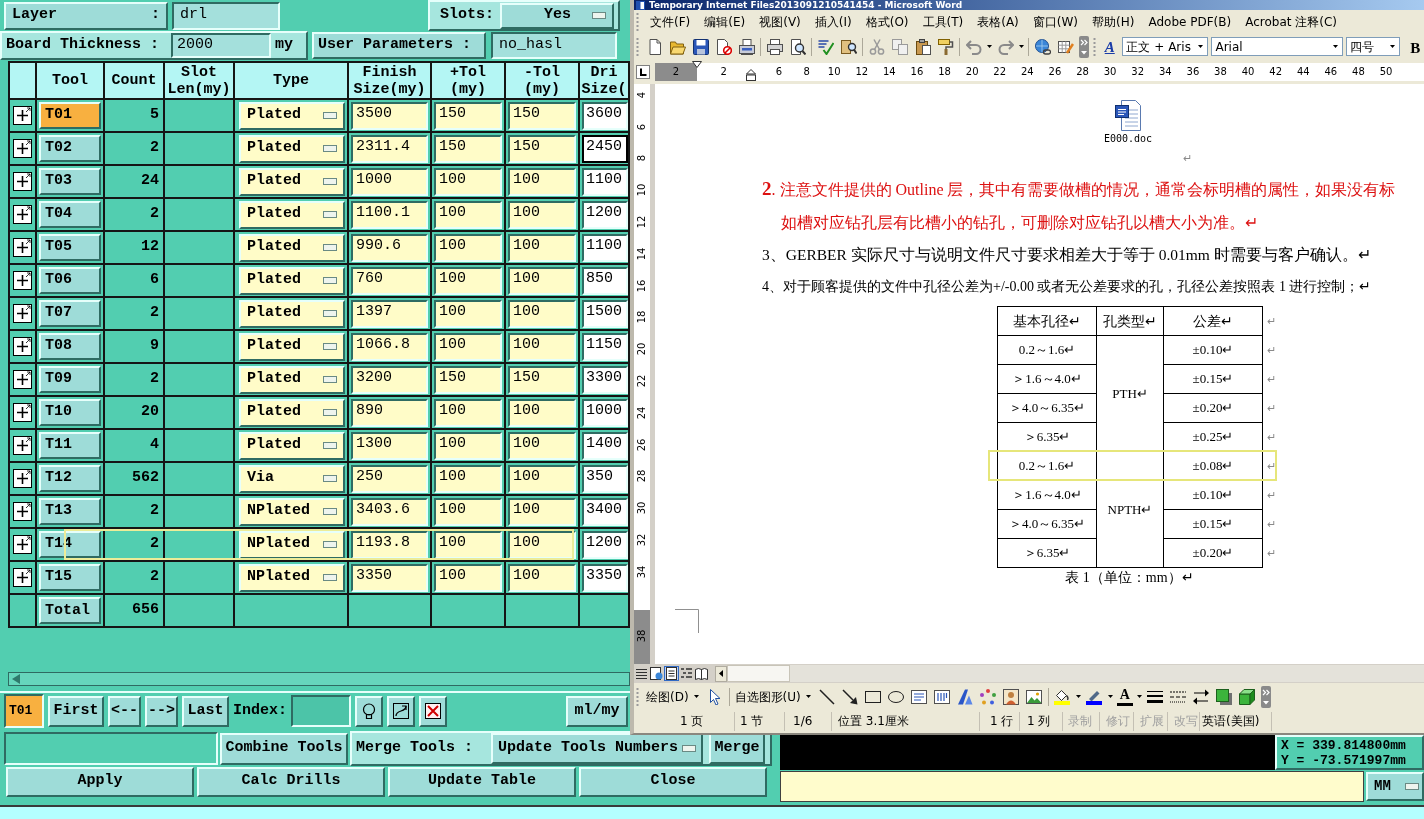 The image size is (1424, 819). I want to click on scroll-thumb, so click(758, 673).